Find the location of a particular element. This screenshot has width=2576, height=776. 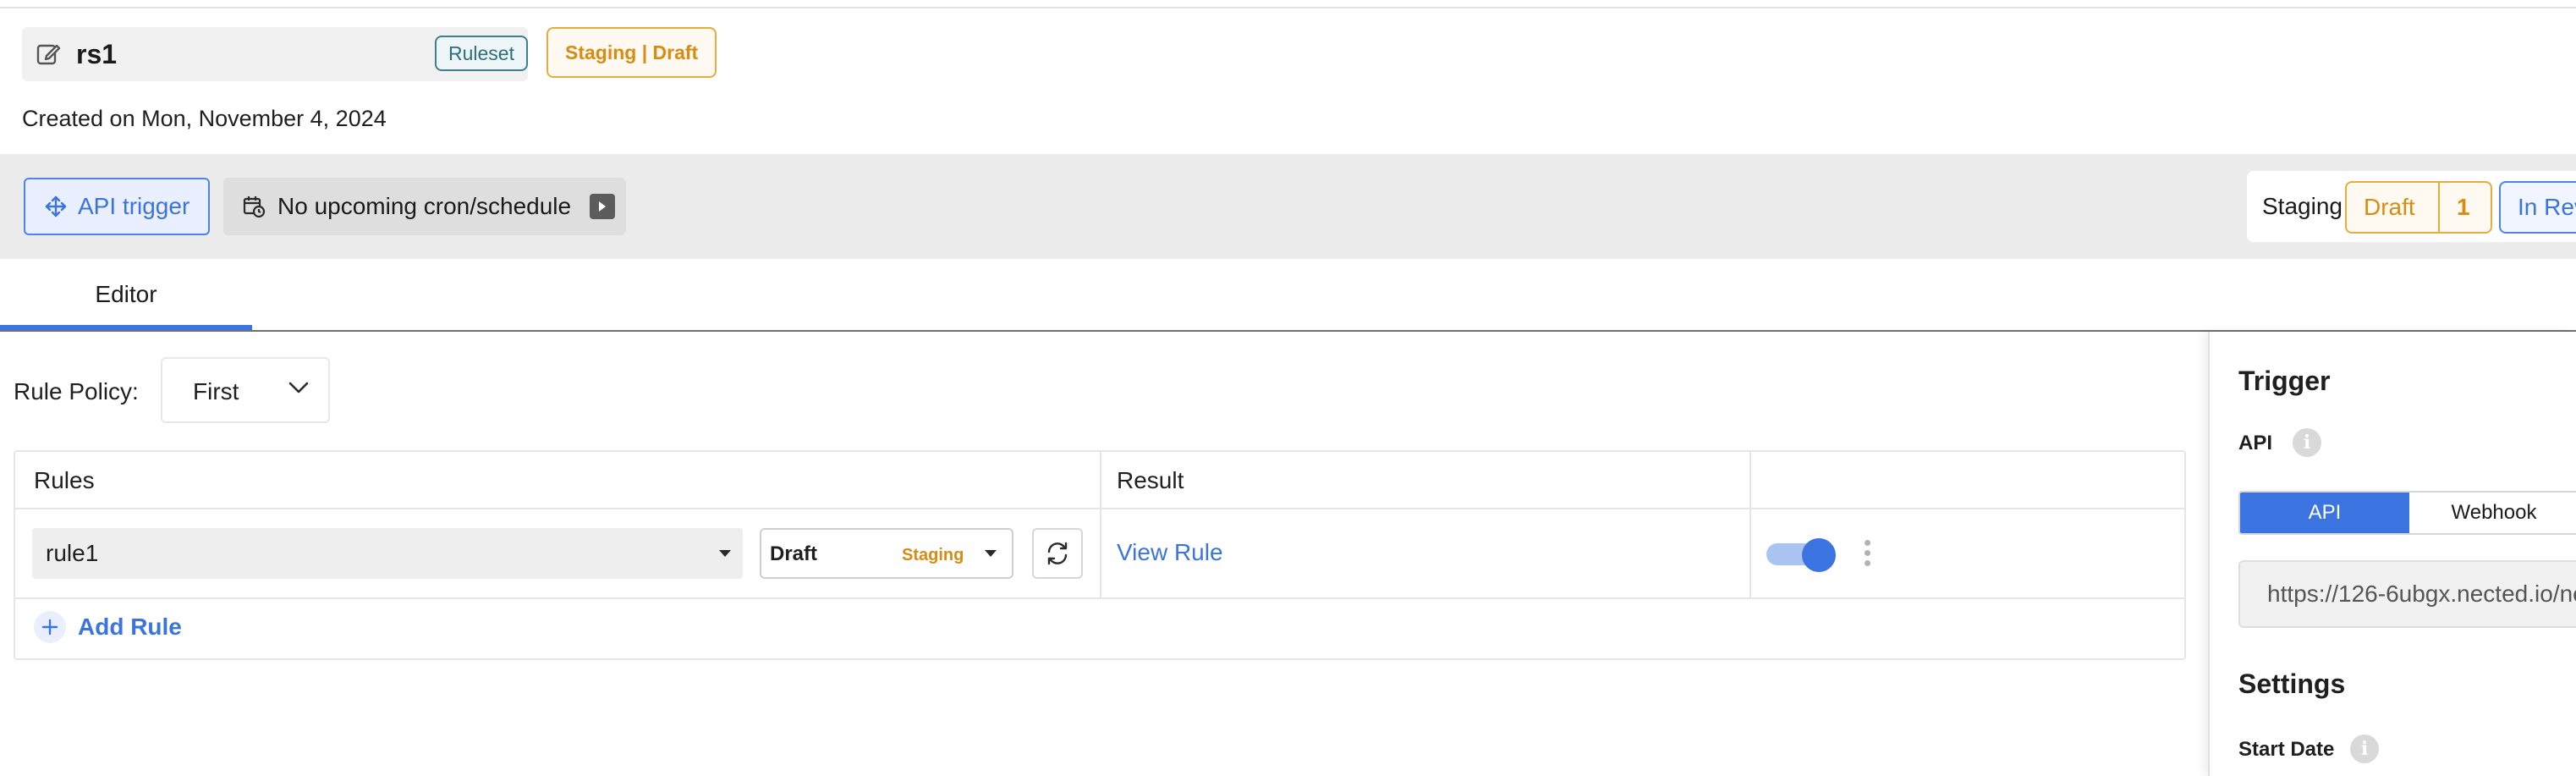

ruleset-name: rs1 is located at coordinates (97, 54).